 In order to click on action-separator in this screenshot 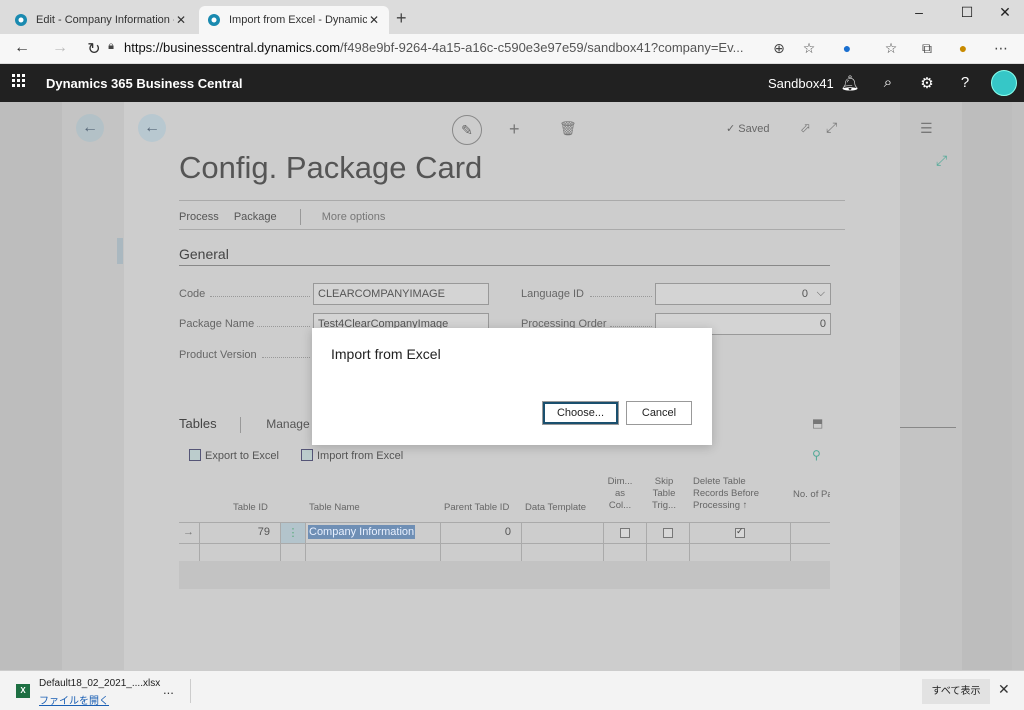, I will do `click(300, 217)`.